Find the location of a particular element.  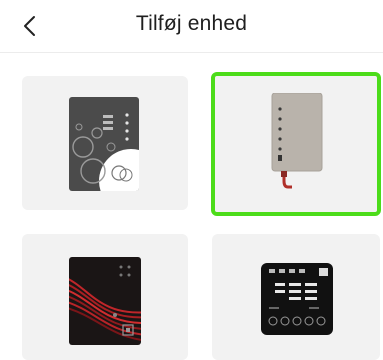

page-title: Tilføj enhed is located at coordinates (191, 23).